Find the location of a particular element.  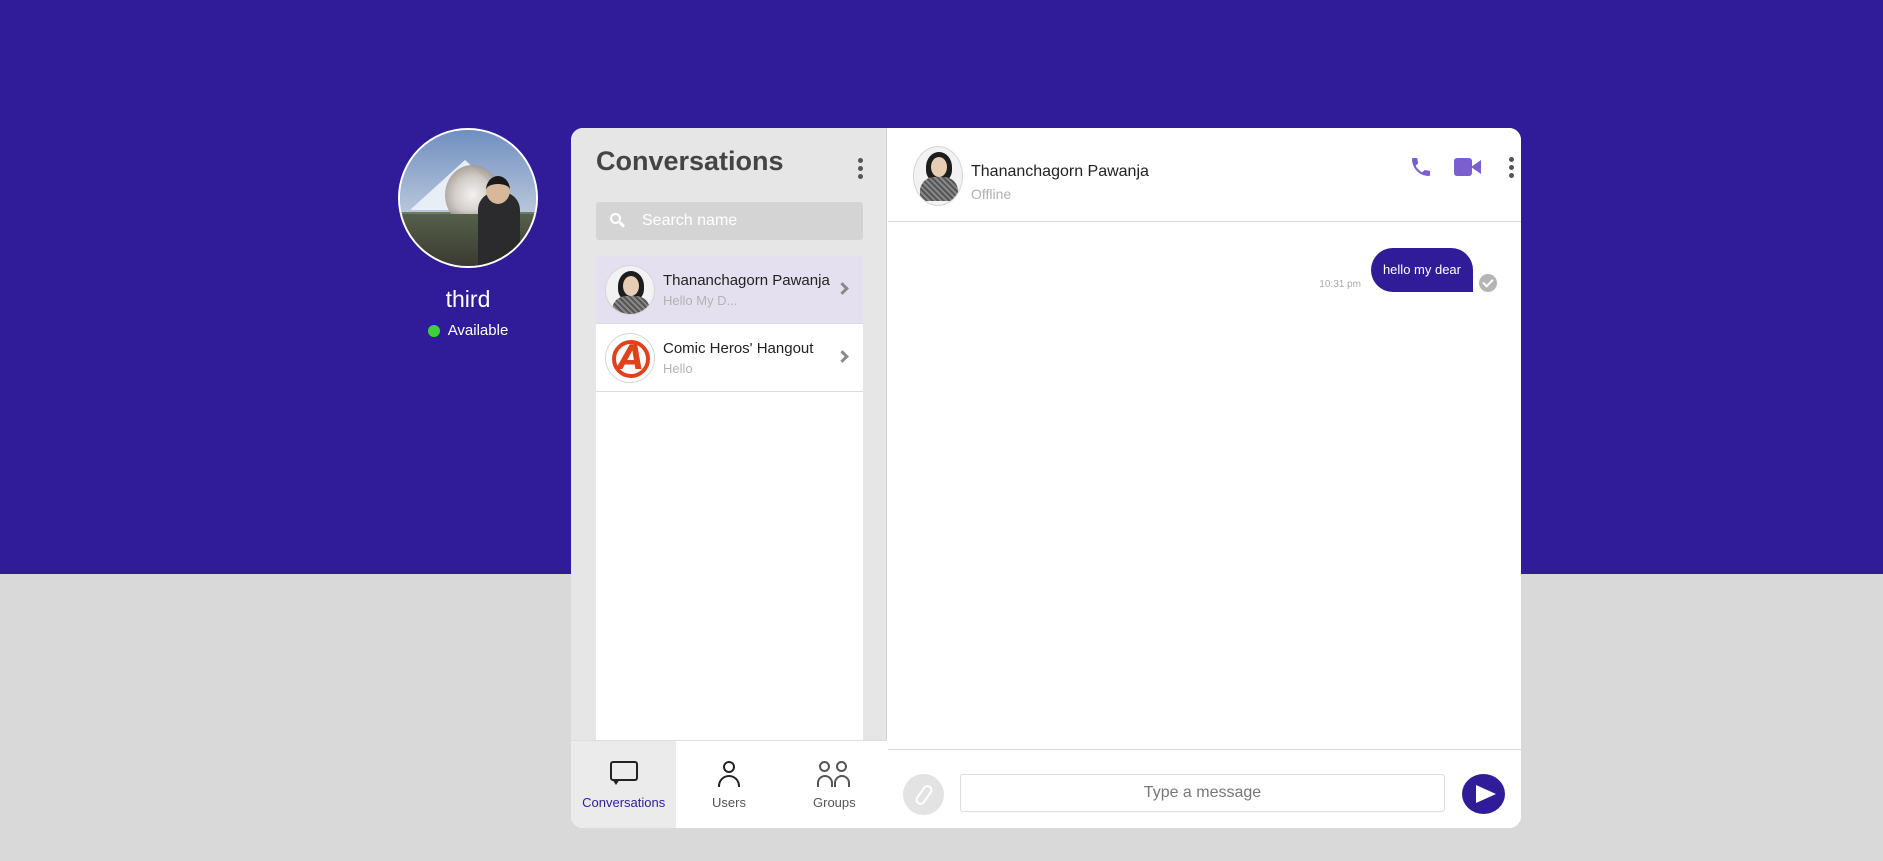

tab-users: Users is located at coordinates (728, 784).